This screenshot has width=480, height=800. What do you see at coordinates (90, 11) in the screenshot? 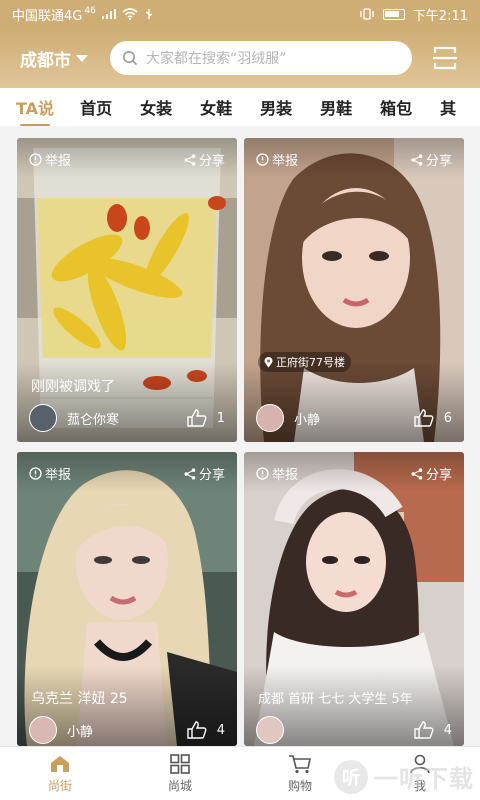
I see `network-signal-label: 46` at bounding box center [90, 11].